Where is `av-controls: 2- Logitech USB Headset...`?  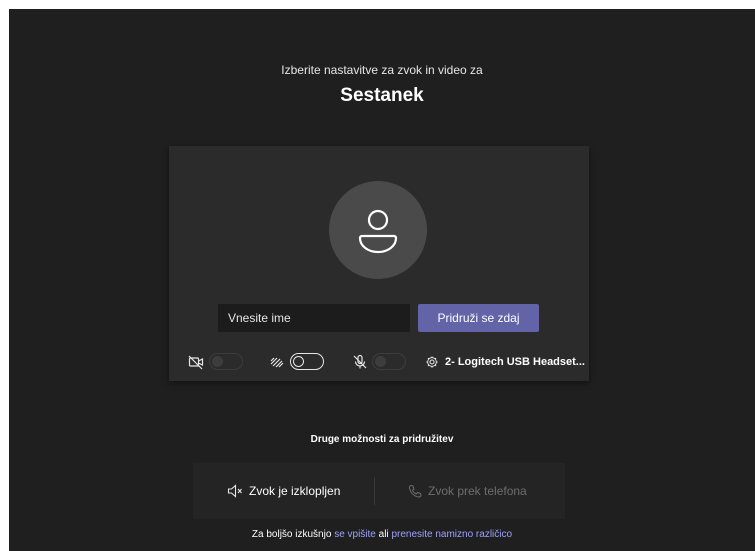 av-controls: 2- Logitech USB Headset... is located at coordinates (379, 362).